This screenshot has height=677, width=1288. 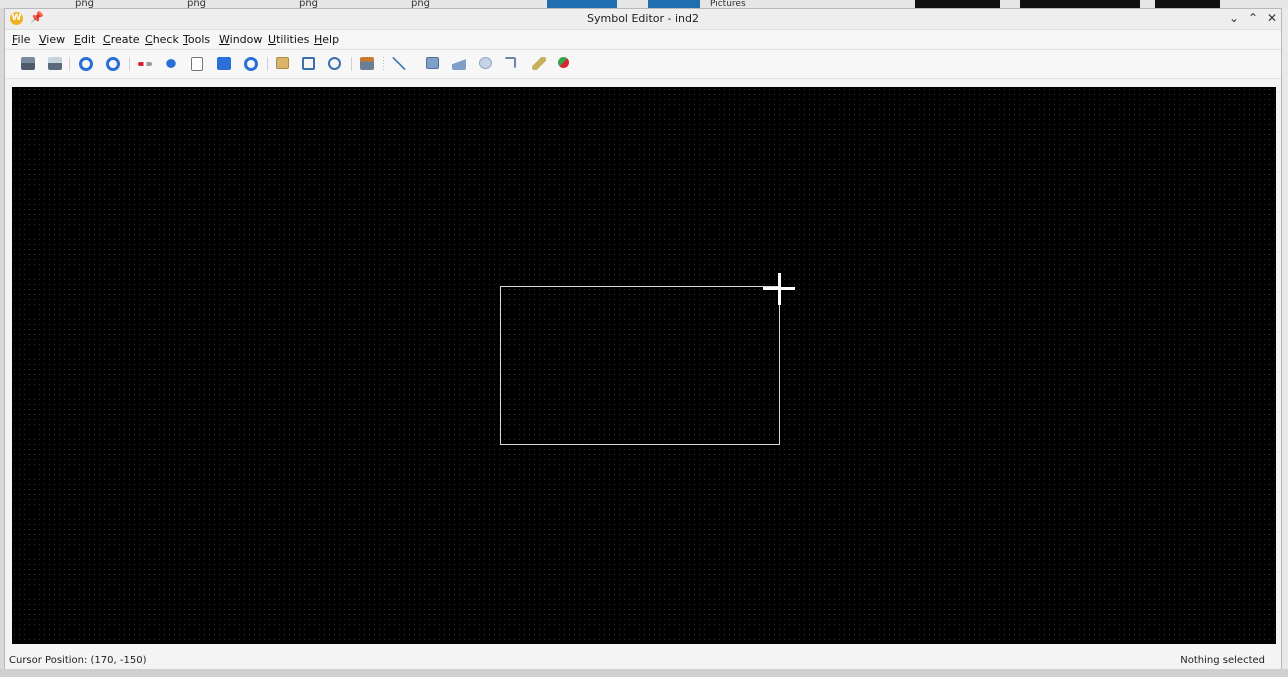 What do you see at coordinates (77, 39) in the screenshot?
I see `menu-mnemonic: E` at bounding box center [77, 39].